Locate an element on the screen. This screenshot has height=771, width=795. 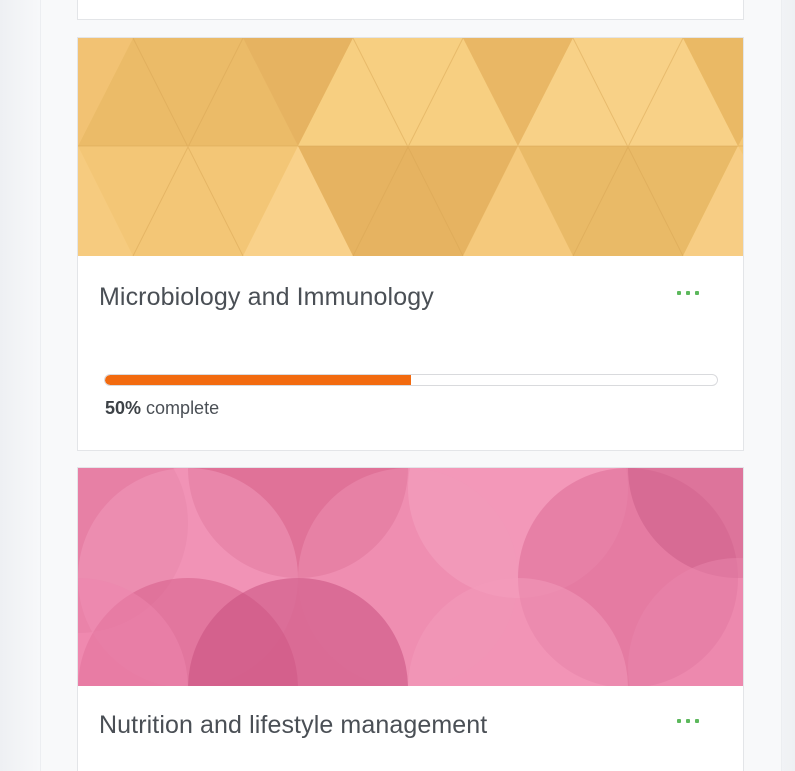
course-card-previous is located at coordinates (410, 10).